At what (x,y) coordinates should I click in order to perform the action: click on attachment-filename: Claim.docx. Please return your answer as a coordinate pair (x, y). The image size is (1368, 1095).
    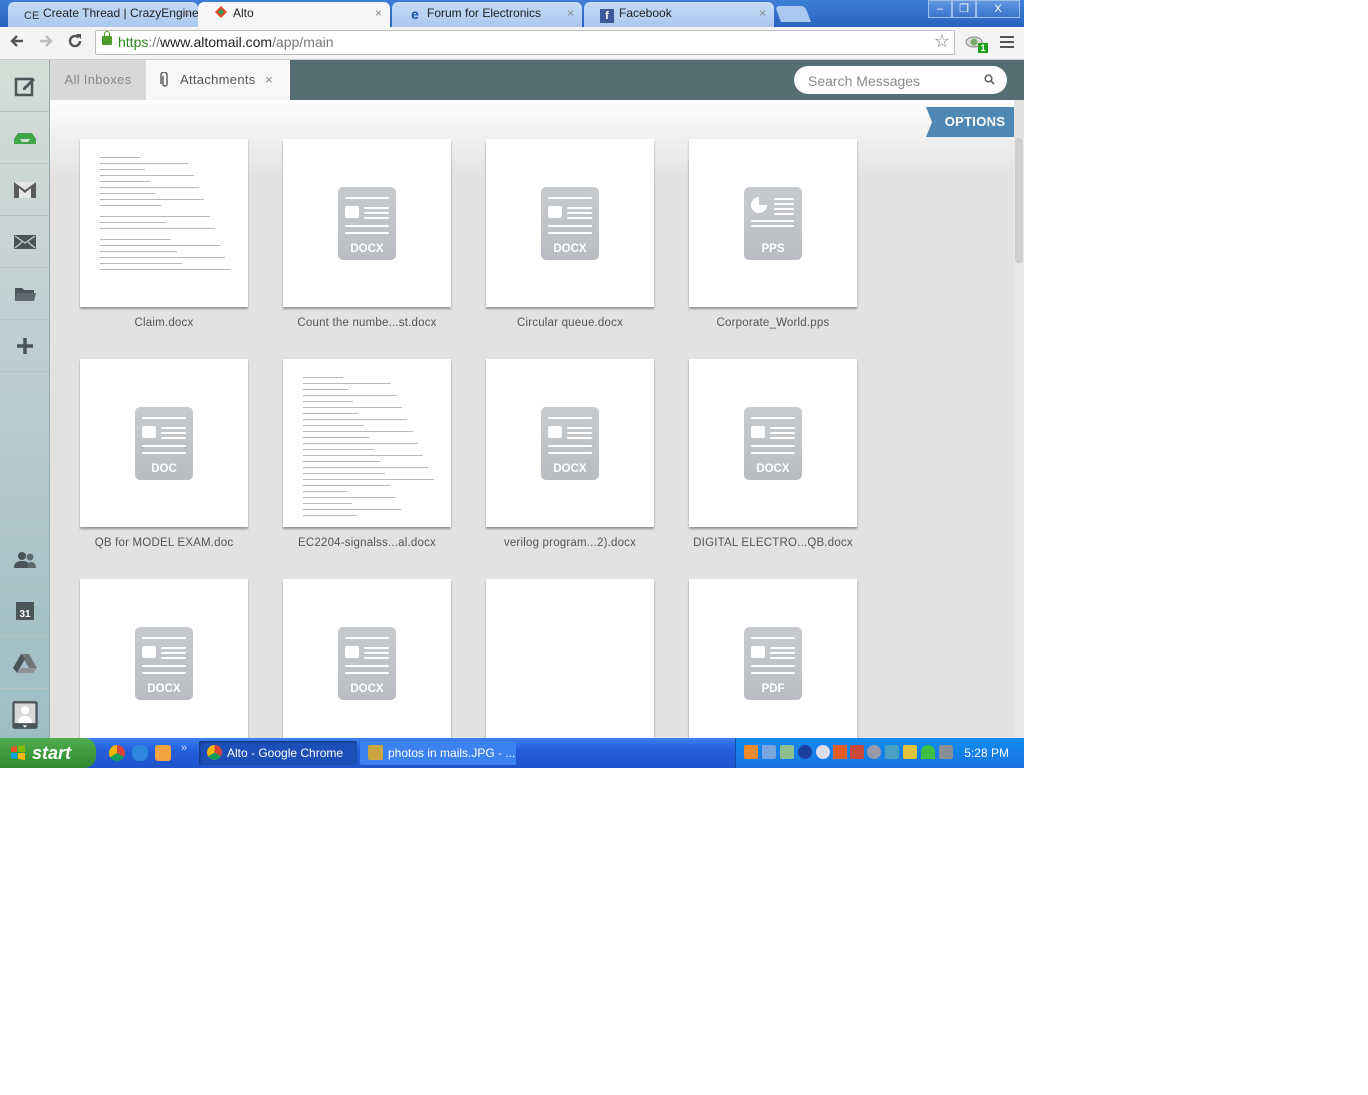
    Looking at the image, I should click on (164, 323).